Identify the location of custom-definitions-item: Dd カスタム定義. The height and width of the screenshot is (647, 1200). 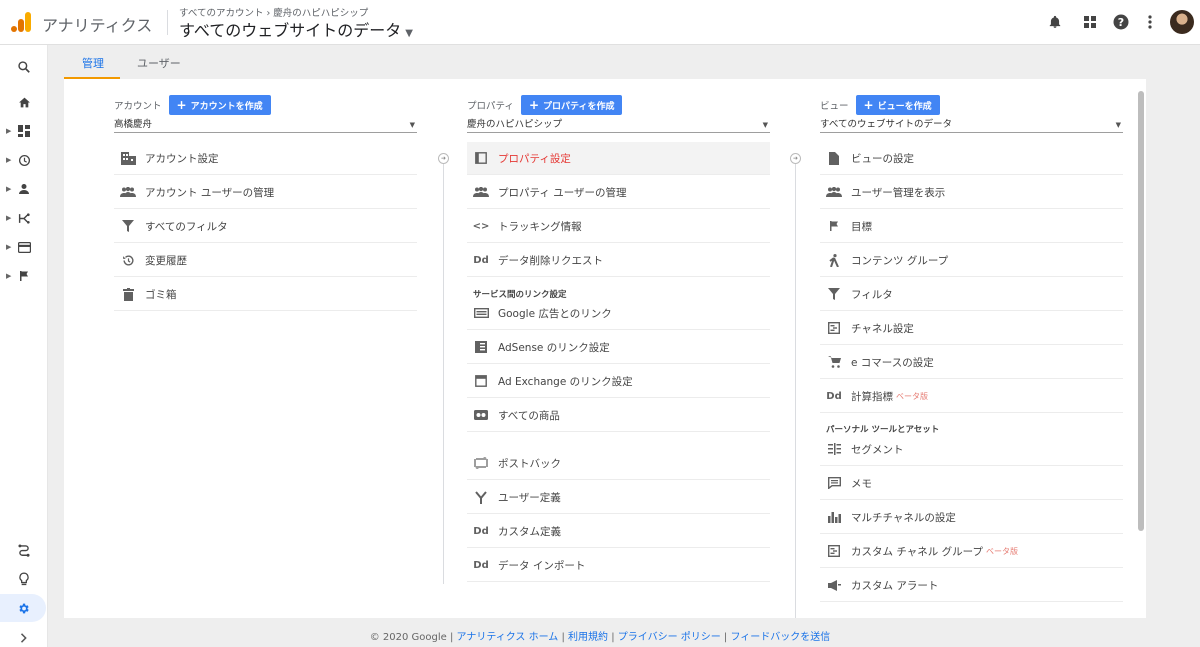
(618, 531).